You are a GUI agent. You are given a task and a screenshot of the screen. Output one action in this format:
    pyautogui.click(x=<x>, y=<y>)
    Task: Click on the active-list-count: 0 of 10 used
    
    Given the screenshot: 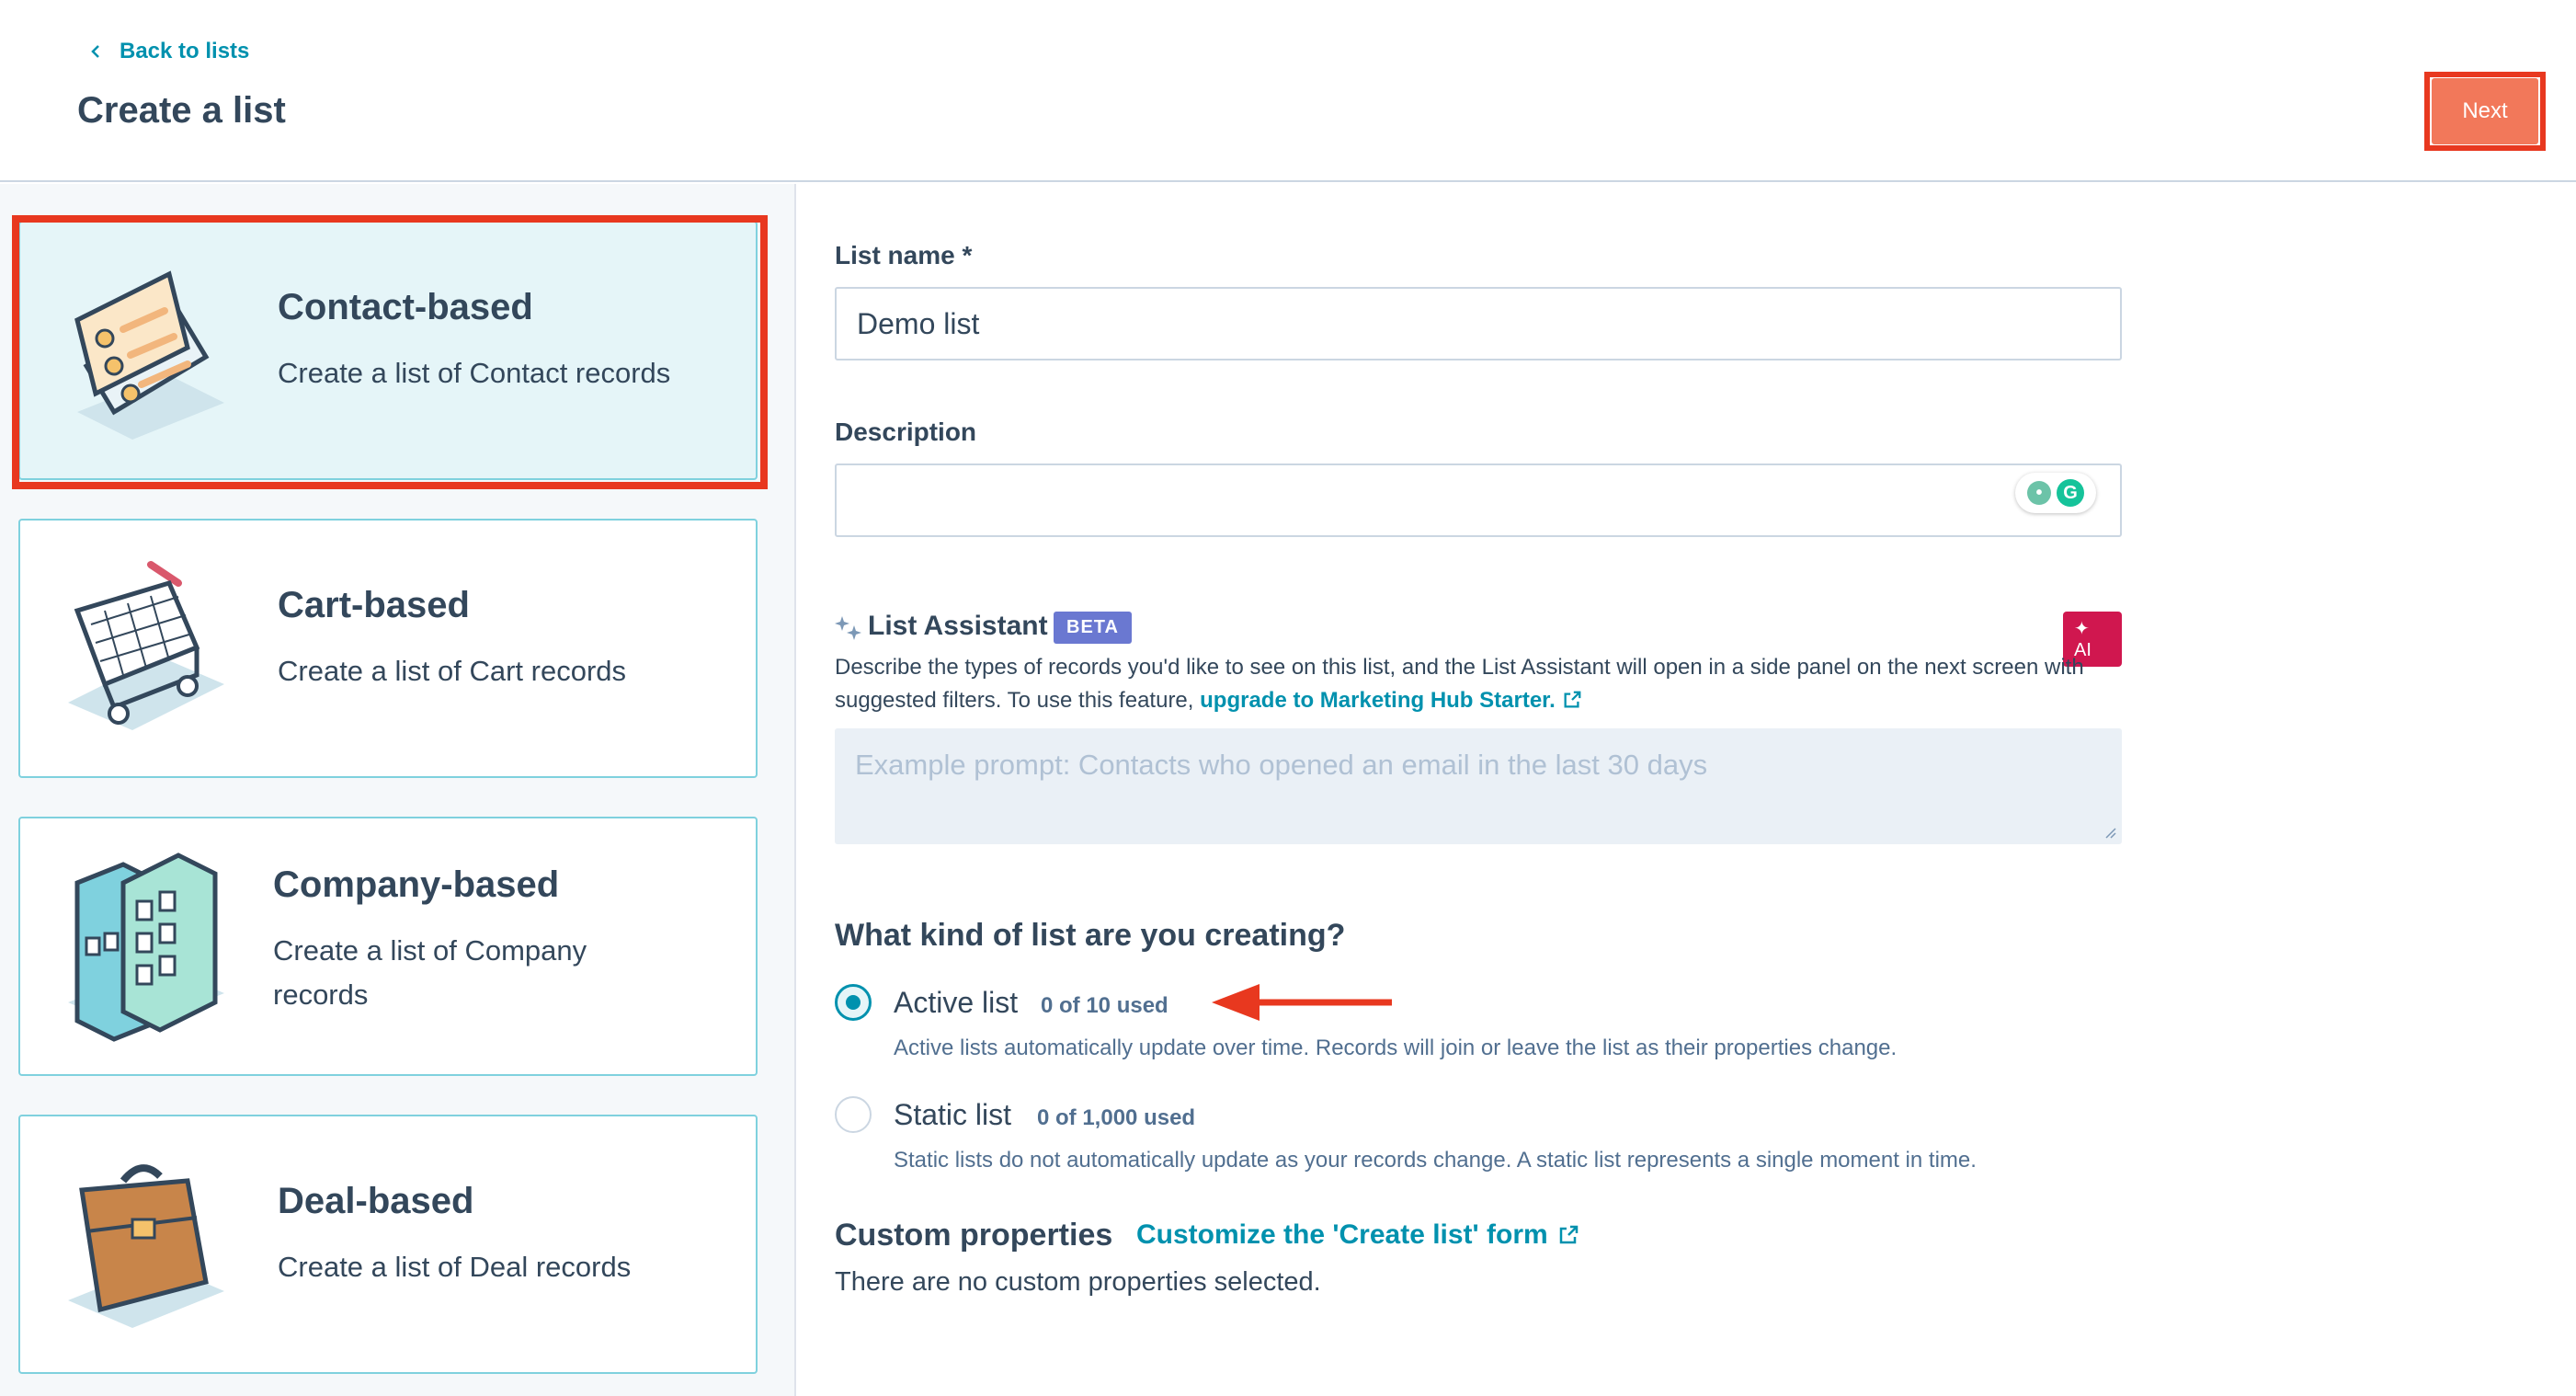 What is the action you would take?
    pyautogui.click(x=1104, y=1005)
    